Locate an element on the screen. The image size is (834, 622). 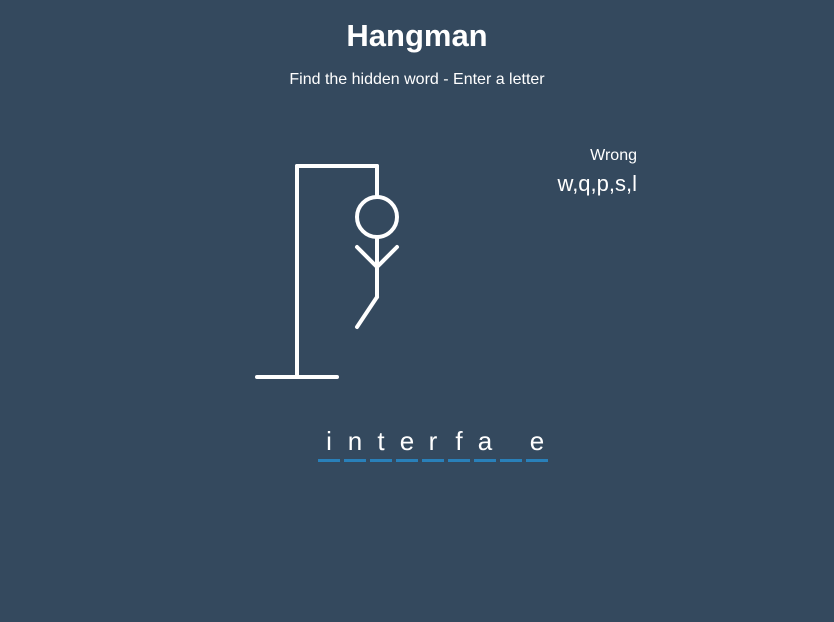
letter-slot: t is located at coordinates (381, 443).